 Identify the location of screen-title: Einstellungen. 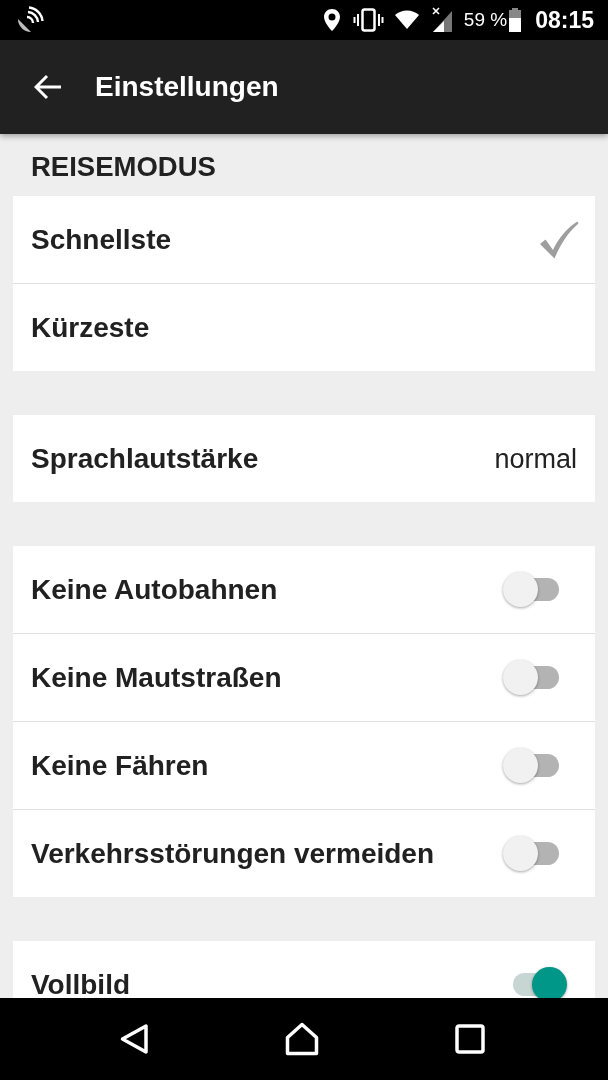
(187, 87).